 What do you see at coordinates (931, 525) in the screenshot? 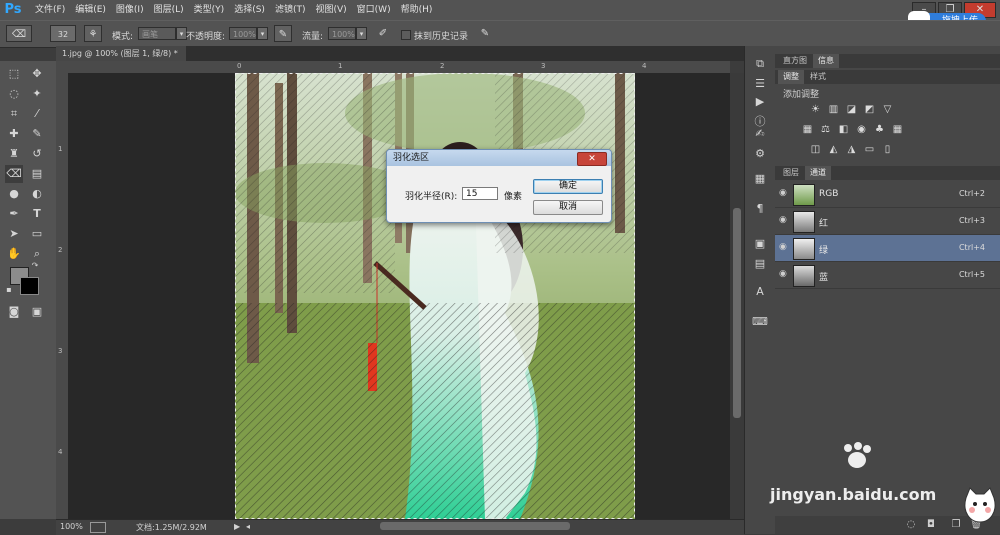
I see `save-selection-icon: ◘` at bounding box center [931, 525].